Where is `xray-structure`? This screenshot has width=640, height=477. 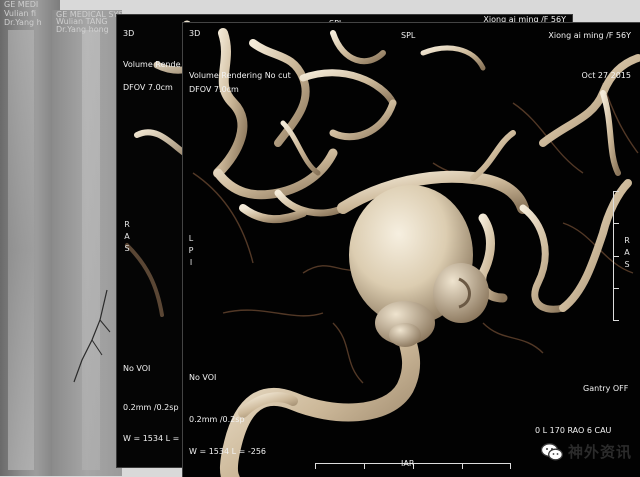
xray-structure is located at coordinates (21, 250).